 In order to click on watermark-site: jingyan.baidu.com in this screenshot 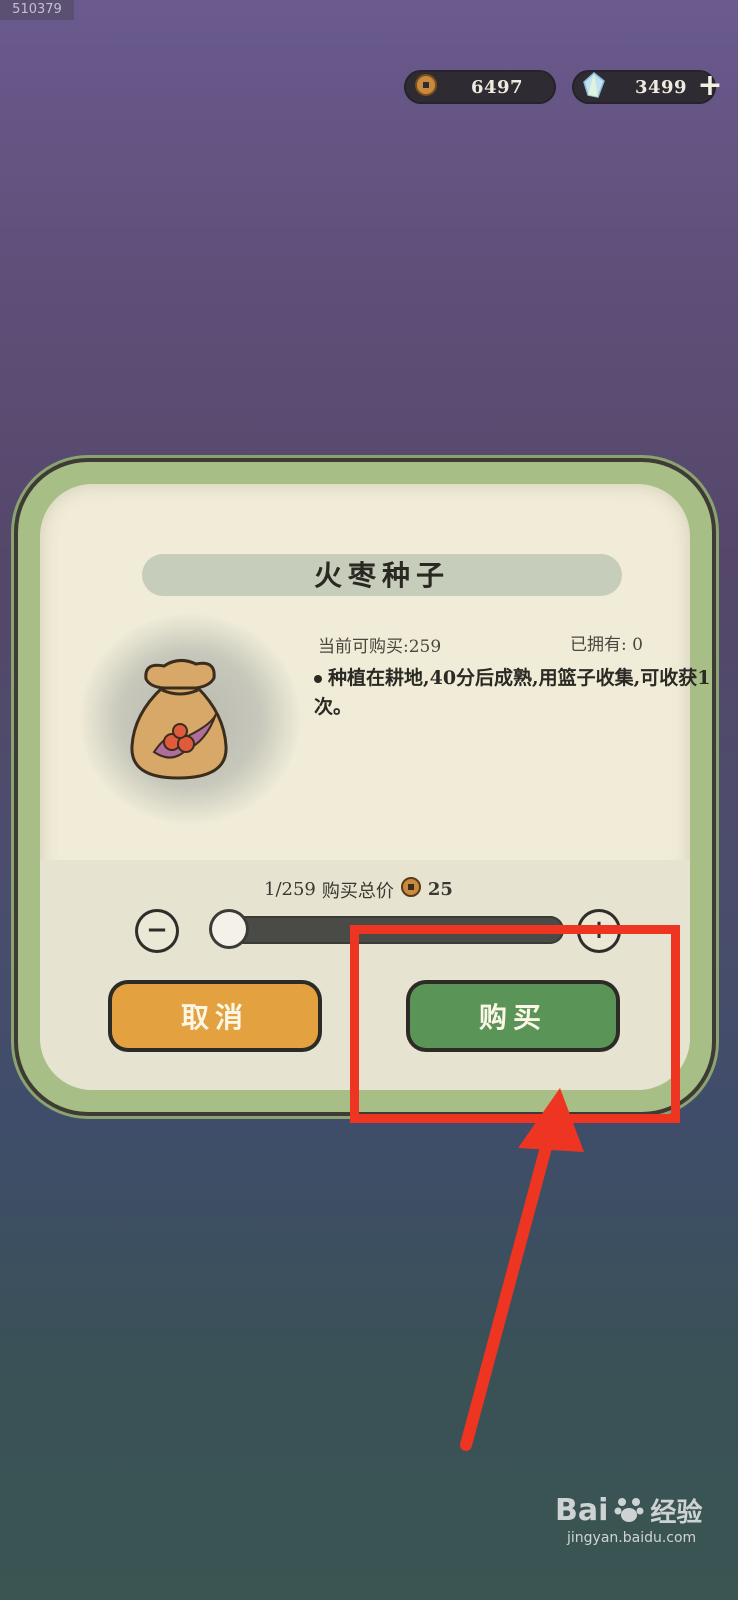, I will do `click(632, 1538)`.